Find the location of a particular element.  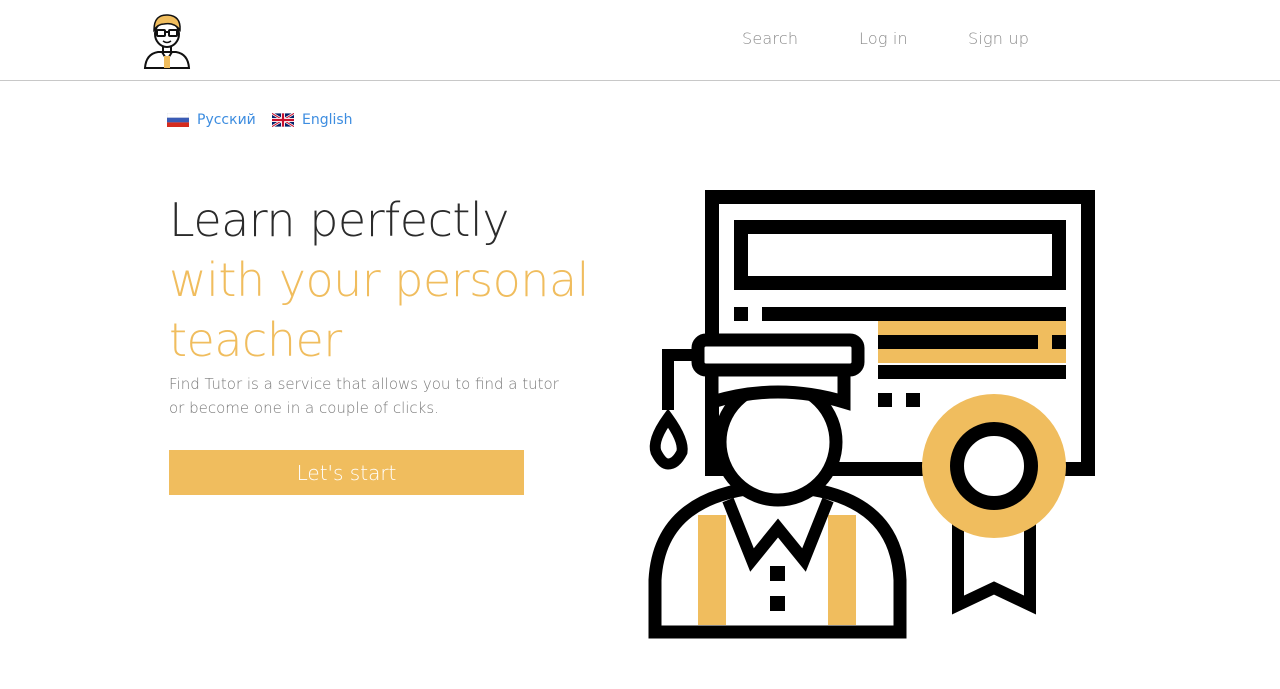

lets-start-button: Let's start is located at coordinates (346, 472).